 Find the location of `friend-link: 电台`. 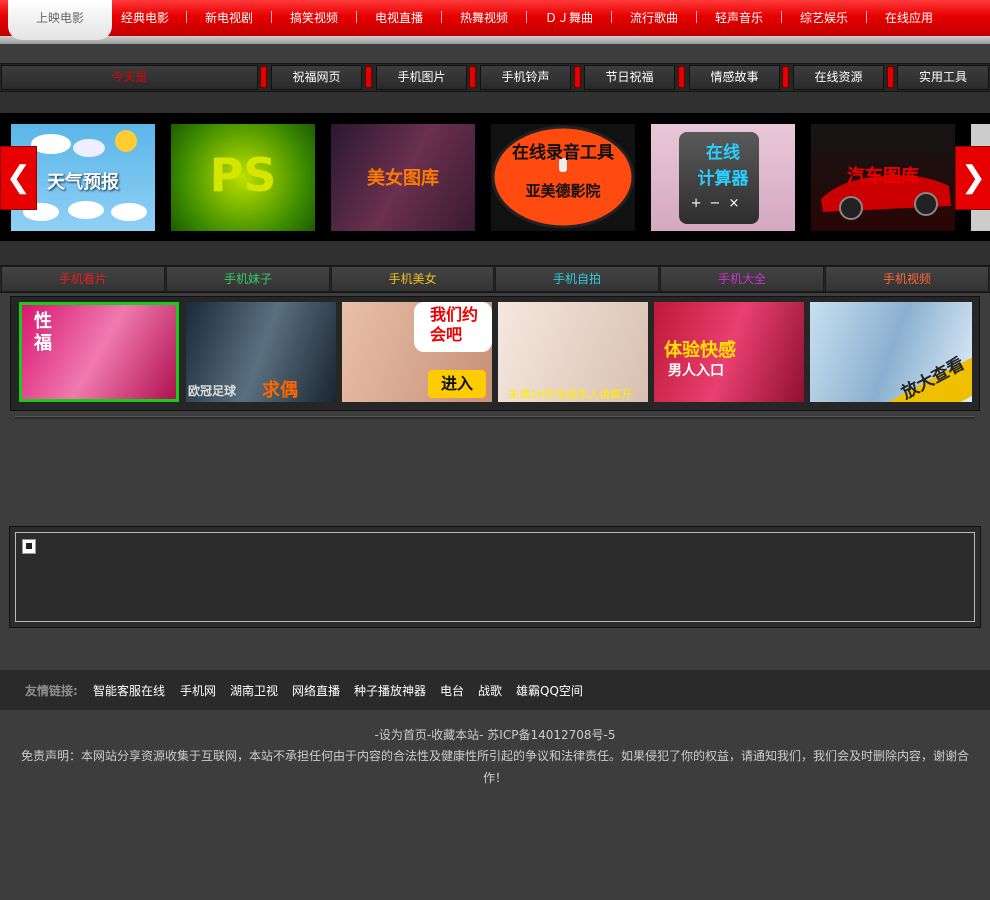

friend-link: 电台 is located at coordinates (452, 690).